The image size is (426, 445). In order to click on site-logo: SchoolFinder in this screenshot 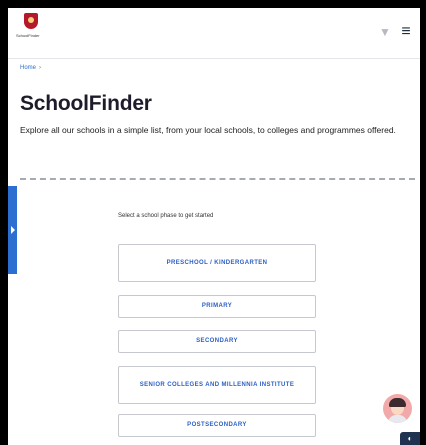, I will do `click(29, 32)`.